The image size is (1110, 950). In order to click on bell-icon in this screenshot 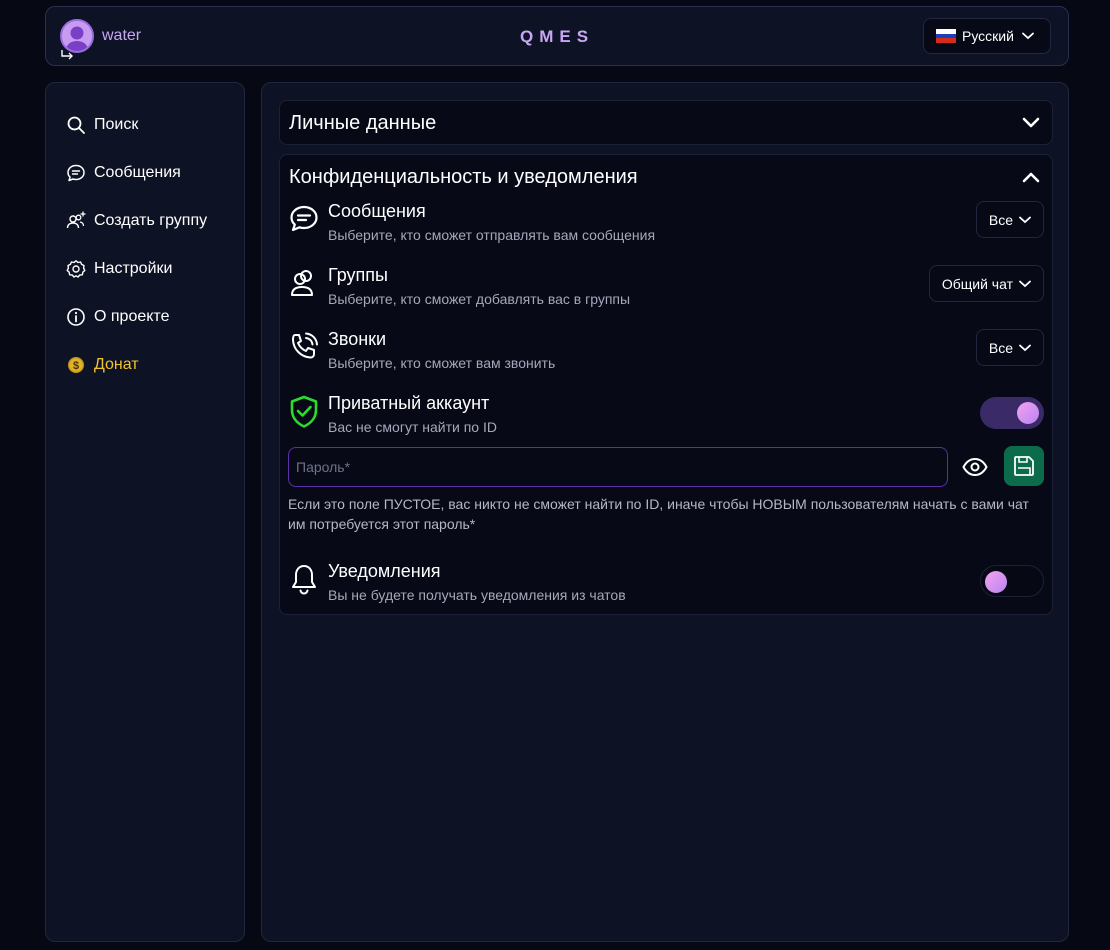, I will do `click(304, 580)`.